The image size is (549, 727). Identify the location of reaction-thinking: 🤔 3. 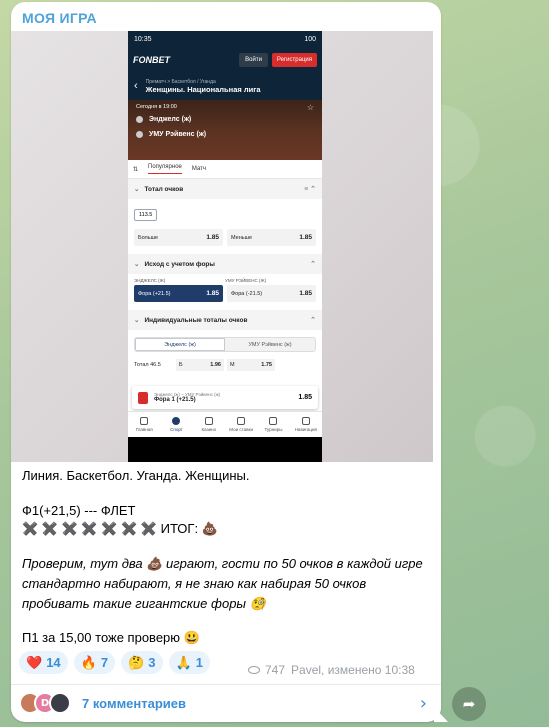
(142, 662).